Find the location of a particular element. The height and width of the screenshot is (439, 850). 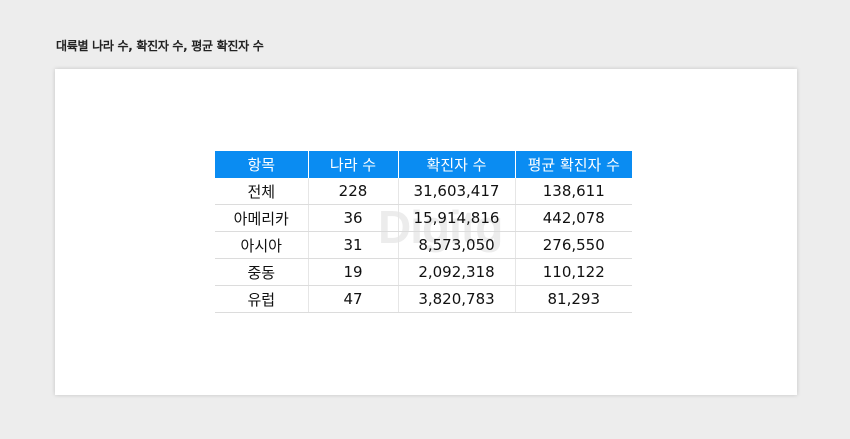

cell-confirmed-count: 31,603,417 is located at coordinates (456, 191).